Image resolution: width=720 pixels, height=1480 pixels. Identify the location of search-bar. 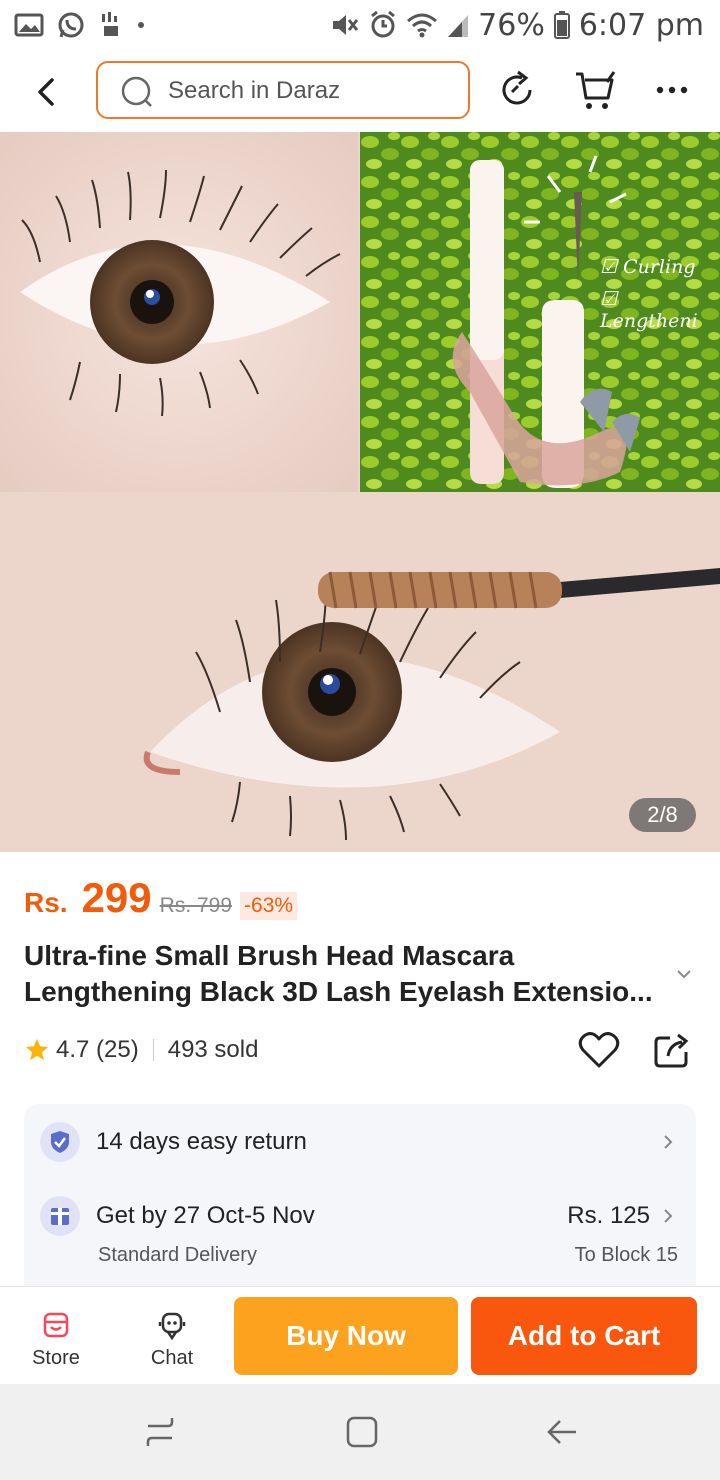
(283, 90).